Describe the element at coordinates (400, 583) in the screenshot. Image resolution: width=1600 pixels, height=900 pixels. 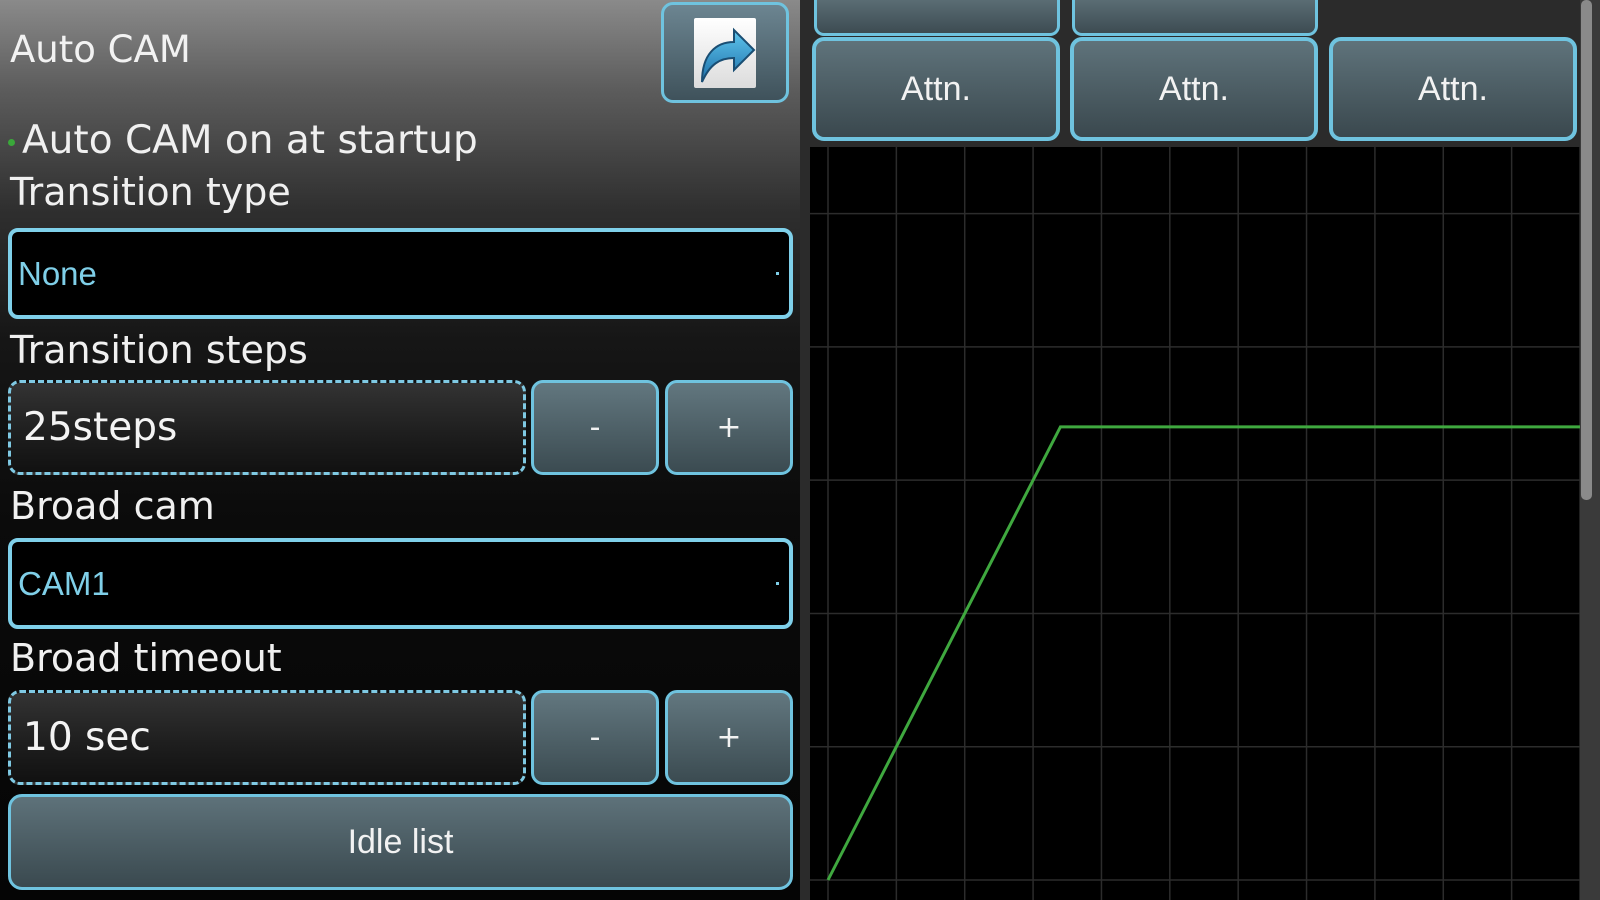
I see `broad-cam-select: CAM1` at that location.